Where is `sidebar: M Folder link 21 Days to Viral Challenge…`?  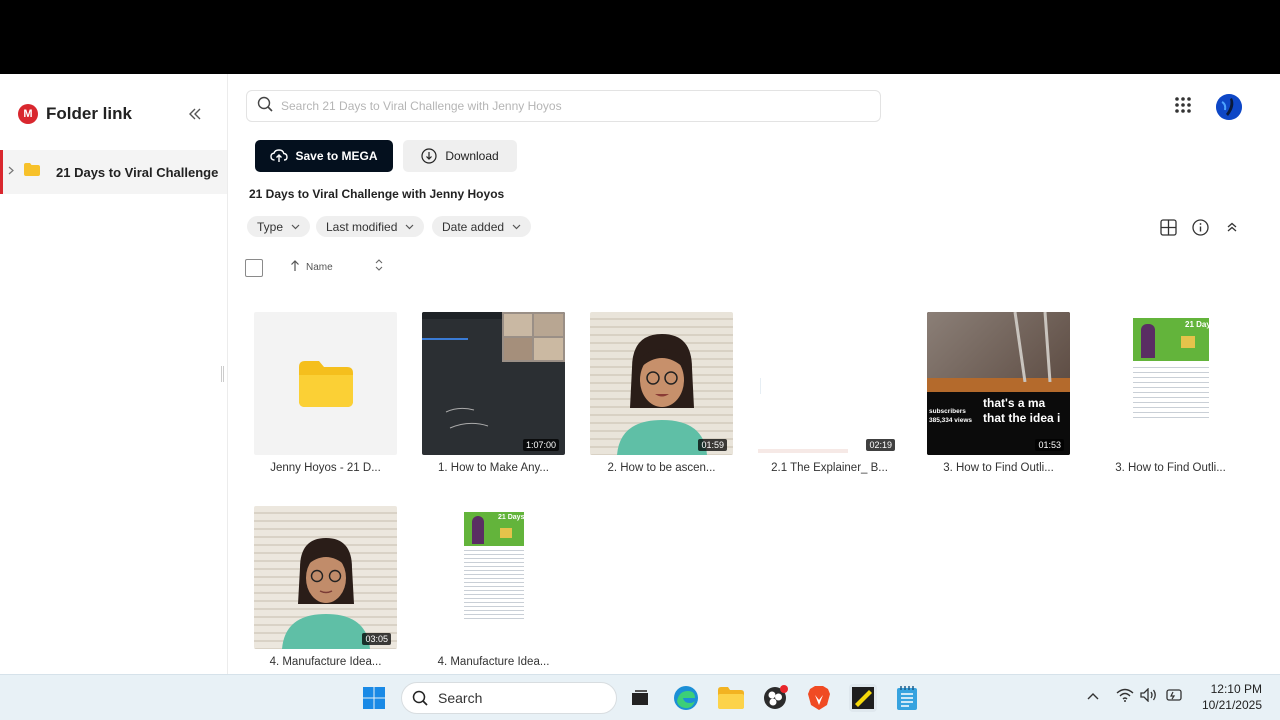 sidebar: M Folder link 21 Days to Viral Challenge… is located at coordinates (114, 374).